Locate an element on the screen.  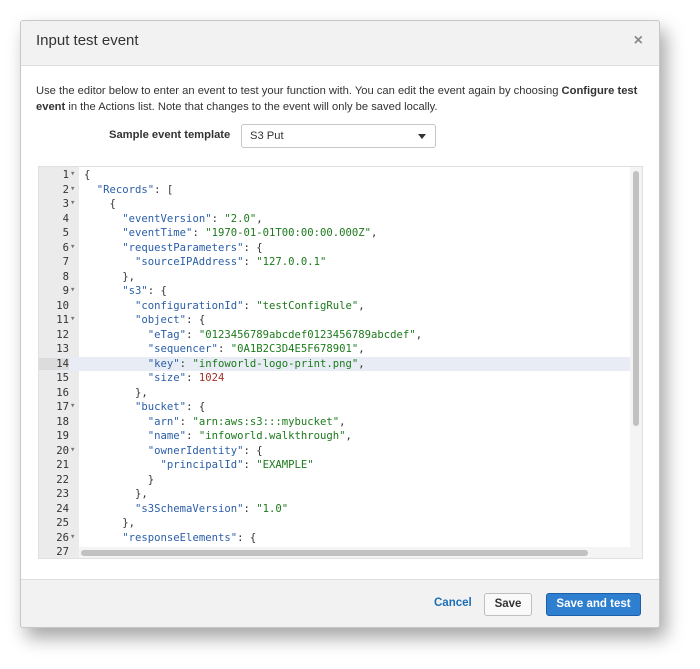
line-number: 20 is located at coordinates (62, 450).